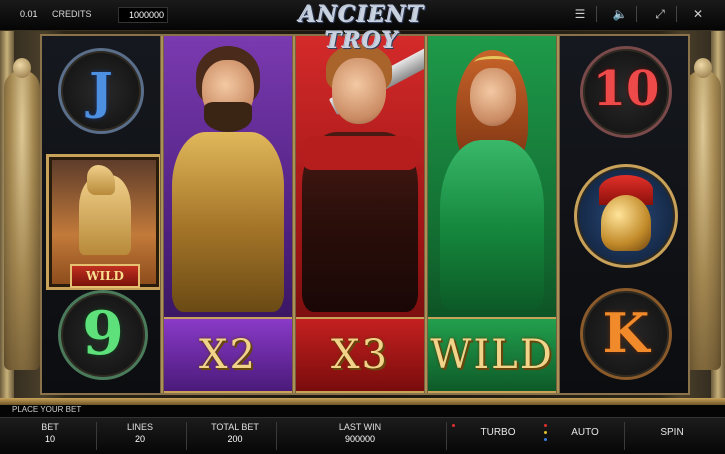  Describe the element at coordinates (47, 409) in the screenshot. I see `message-text: PLACE YOUR BET` at that location.